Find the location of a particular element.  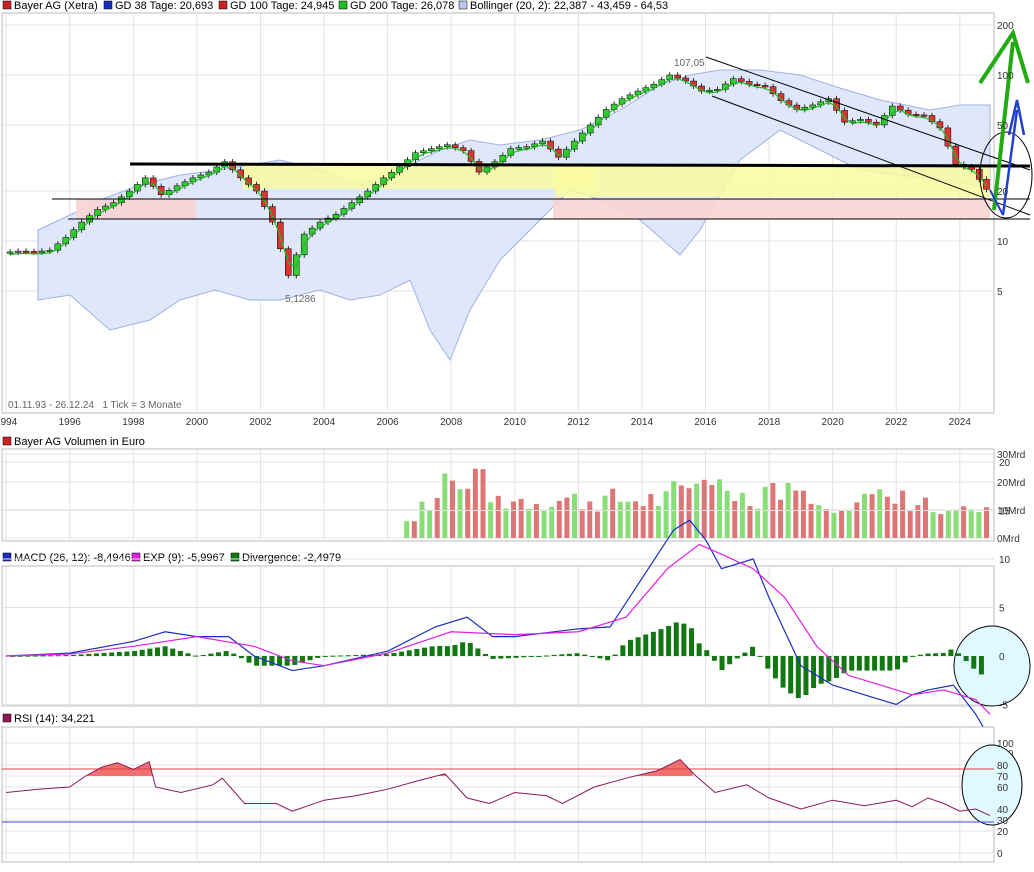

macd-legend-divergence: Divergence: -2,4979 is located at coordinates (291, 558).